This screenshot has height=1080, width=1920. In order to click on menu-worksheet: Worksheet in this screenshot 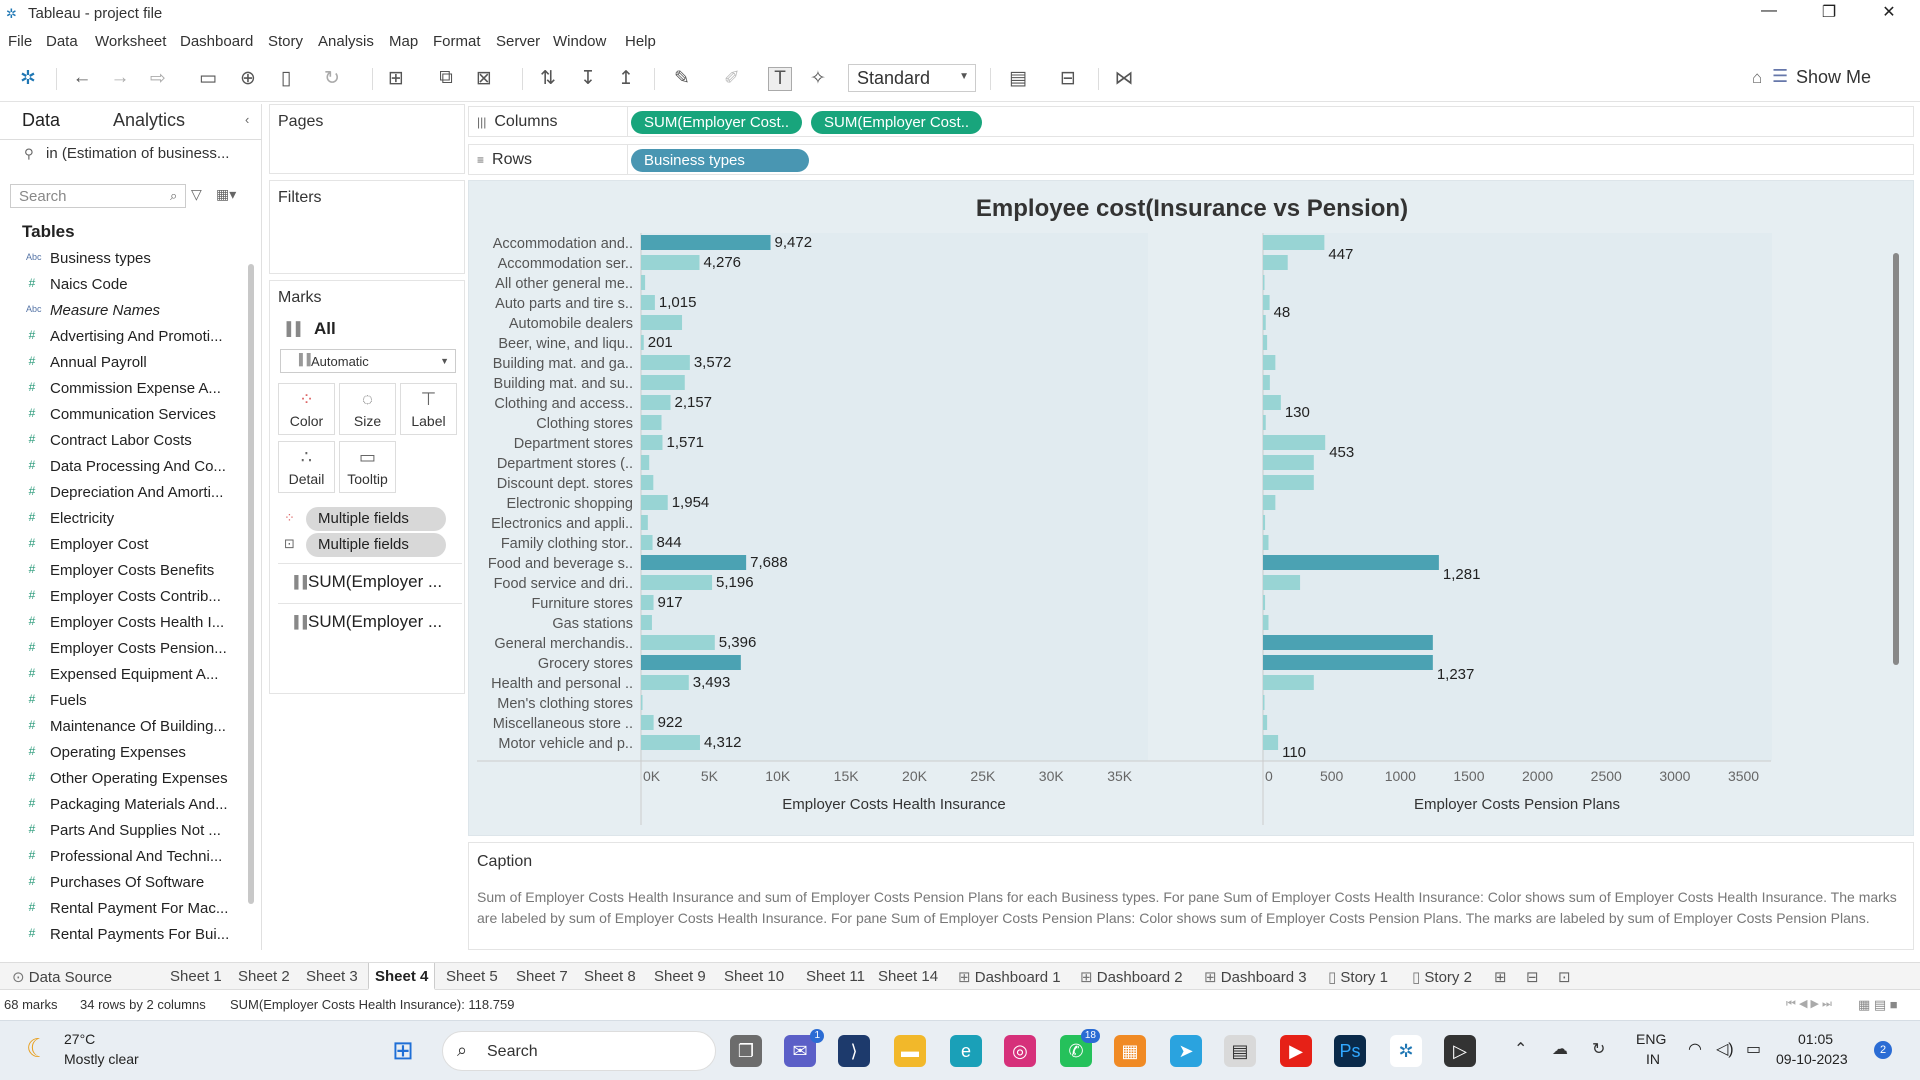, I will do `click(130, 41)`.